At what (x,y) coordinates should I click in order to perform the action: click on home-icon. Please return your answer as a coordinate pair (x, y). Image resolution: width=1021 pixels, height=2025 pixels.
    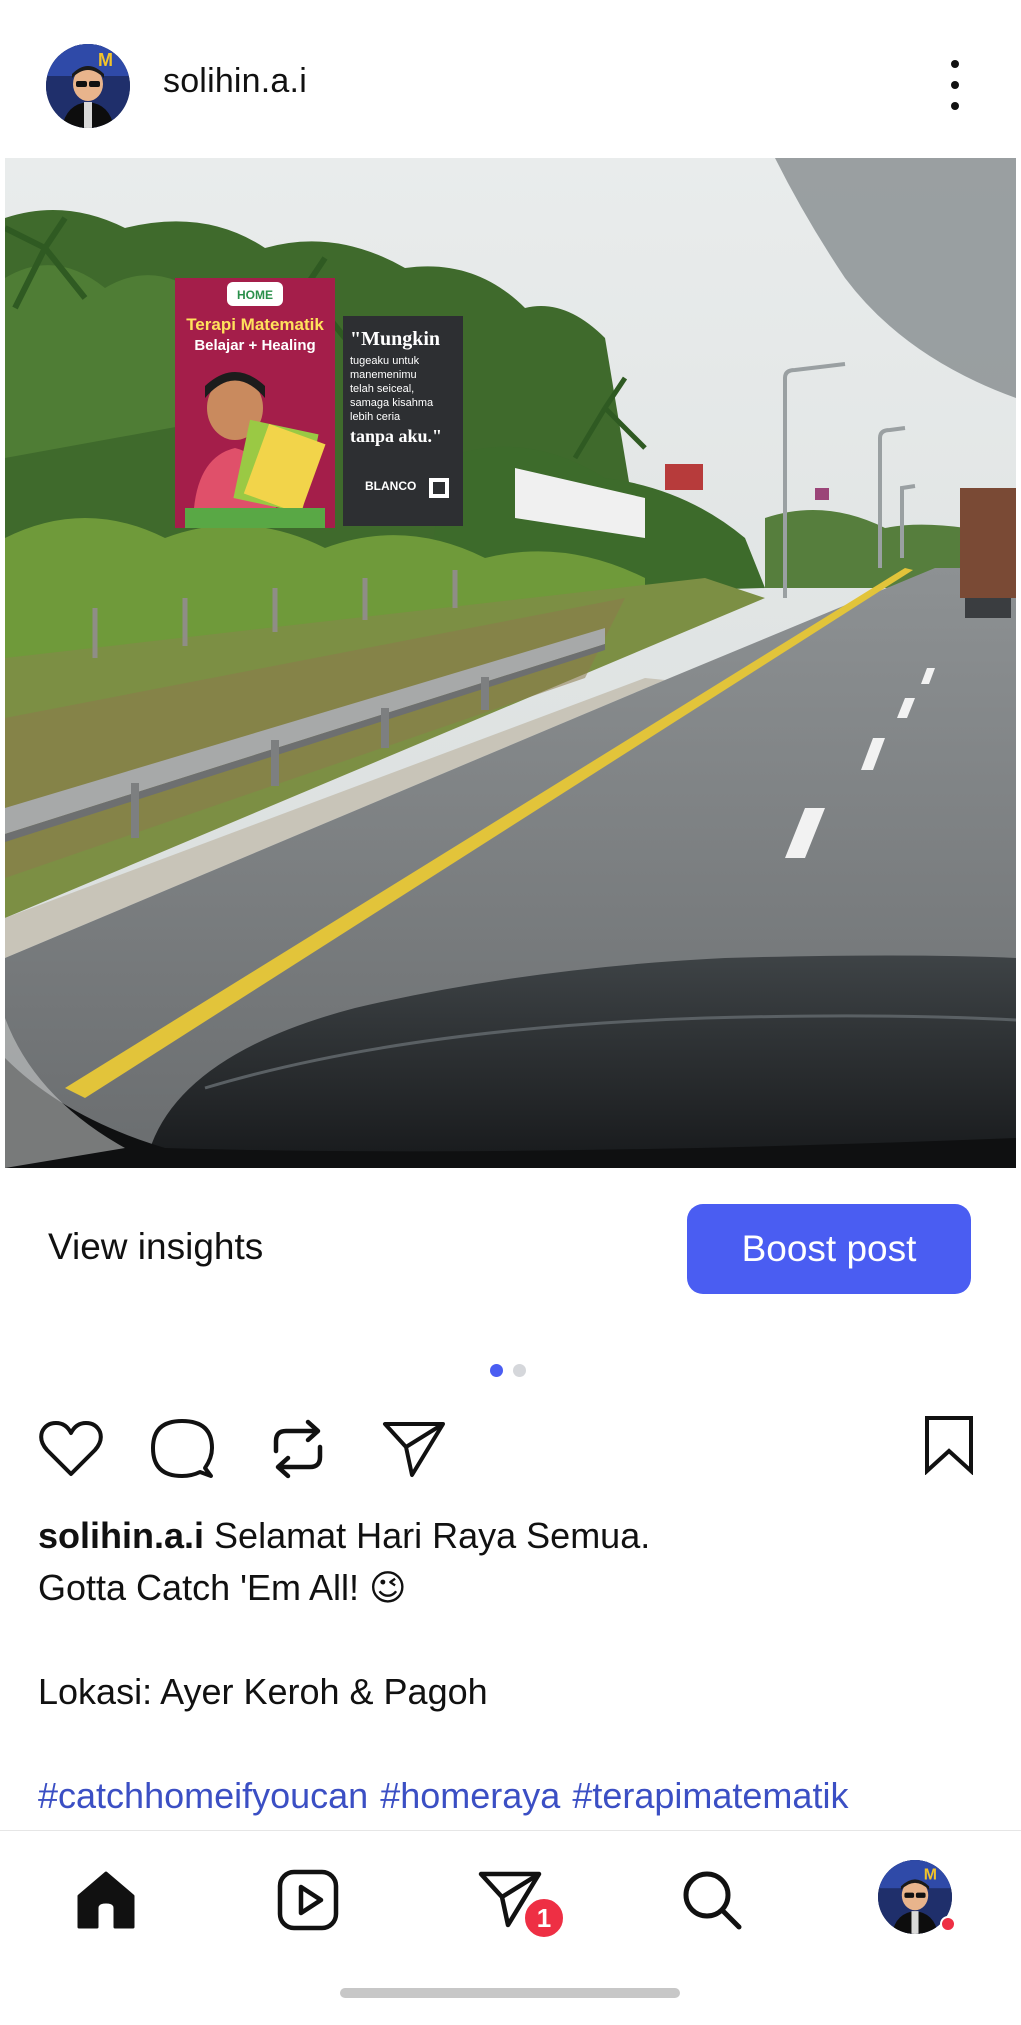
    Looking at the image, I should click on (106, 1900).